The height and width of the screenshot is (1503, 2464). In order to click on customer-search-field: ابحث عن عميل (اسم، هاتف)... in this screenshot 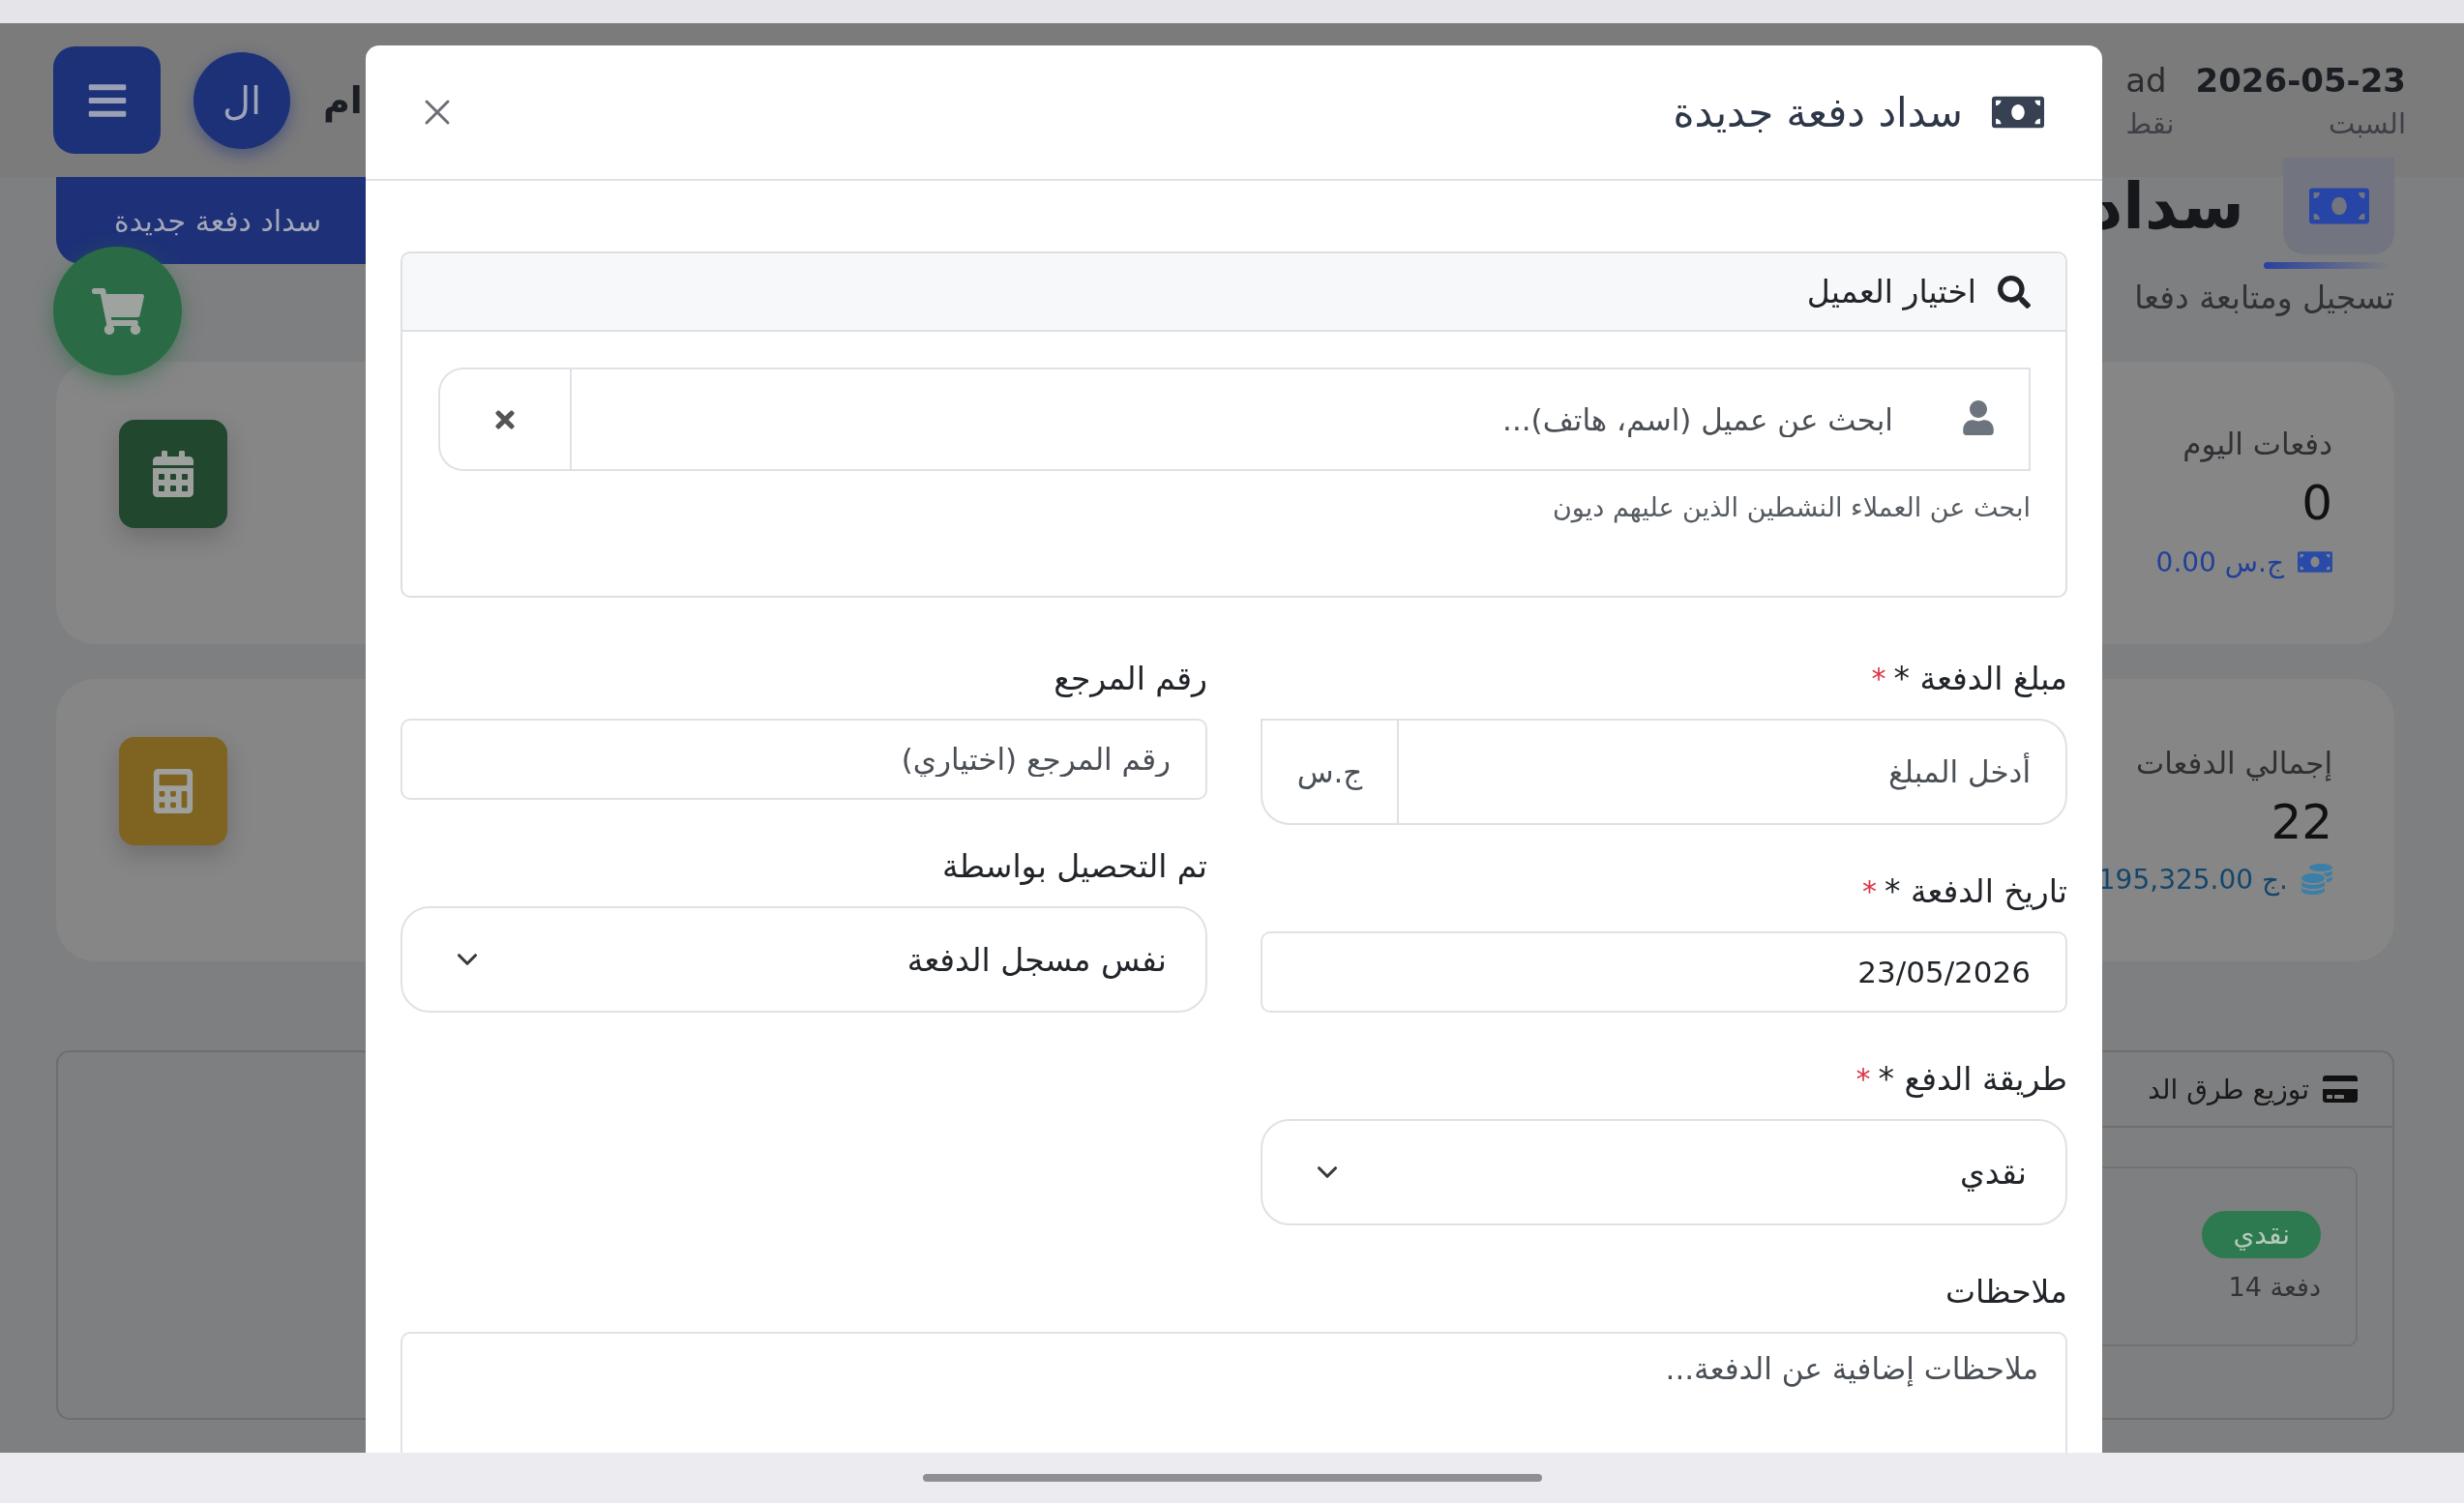, I will do `click(1300, 419)`.